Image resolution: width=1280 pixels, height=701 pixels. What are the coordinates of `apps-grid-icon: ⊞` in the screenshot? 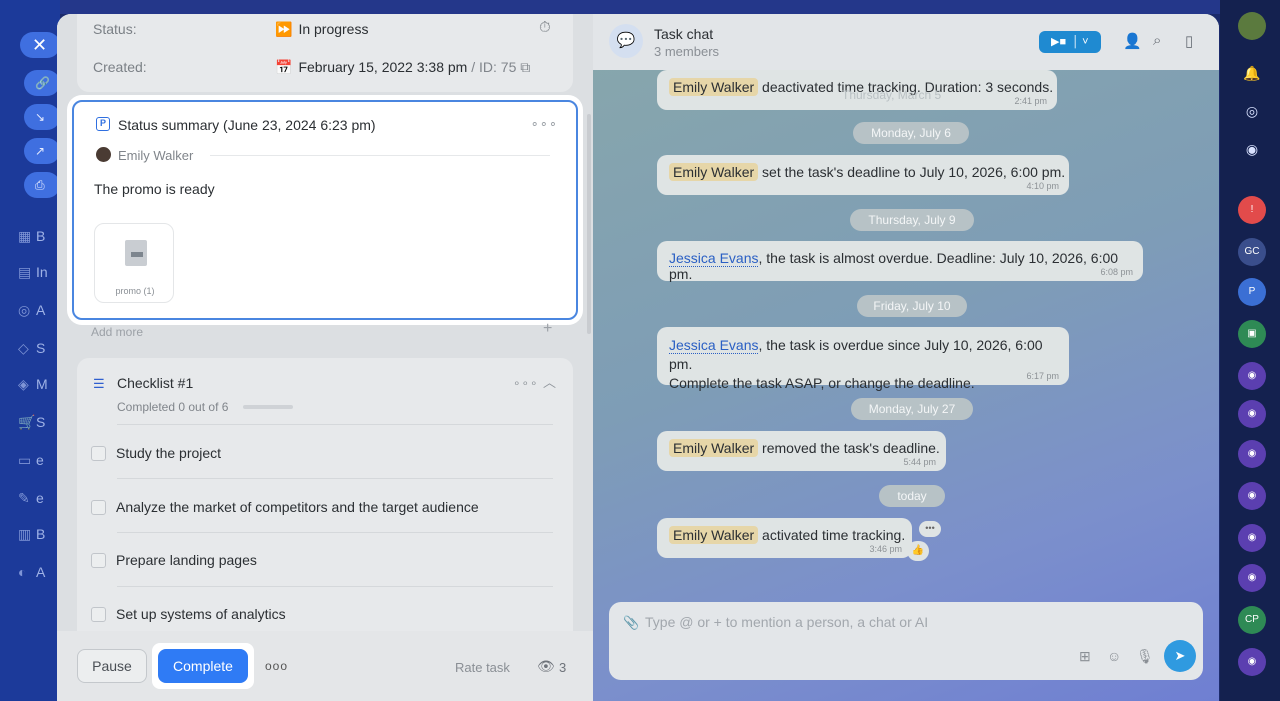 It's located at (1085, 656).